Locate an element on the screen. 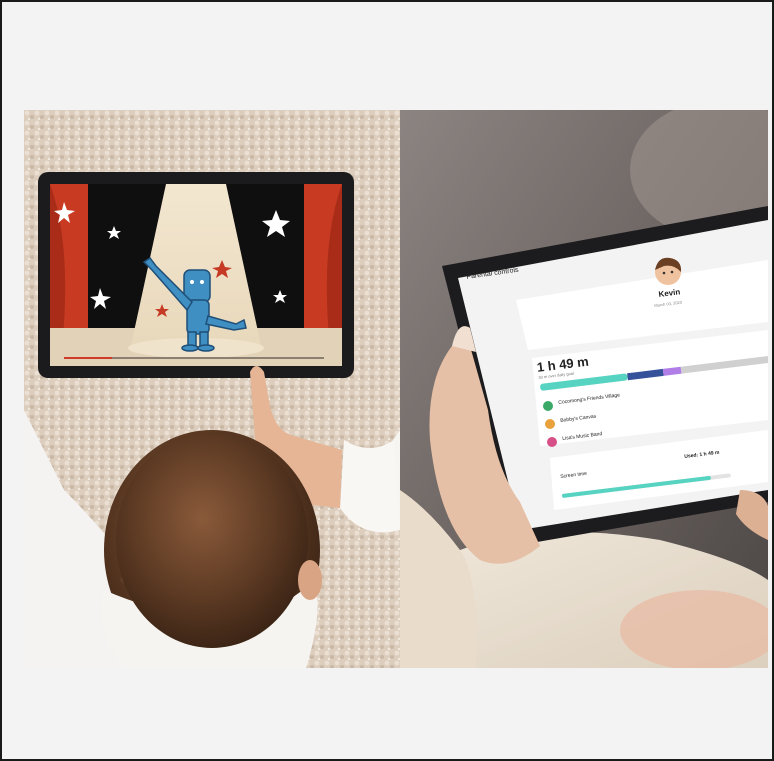 This screenshot has width=774, height=761. tablet-left is located at coordinates (196, 275).